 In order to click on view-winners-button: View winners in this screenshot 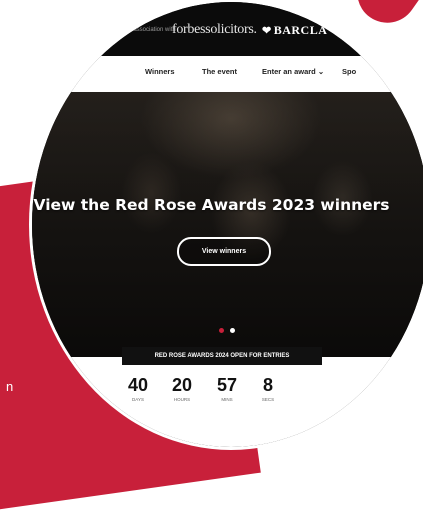, I will do `click(224, 251)`.